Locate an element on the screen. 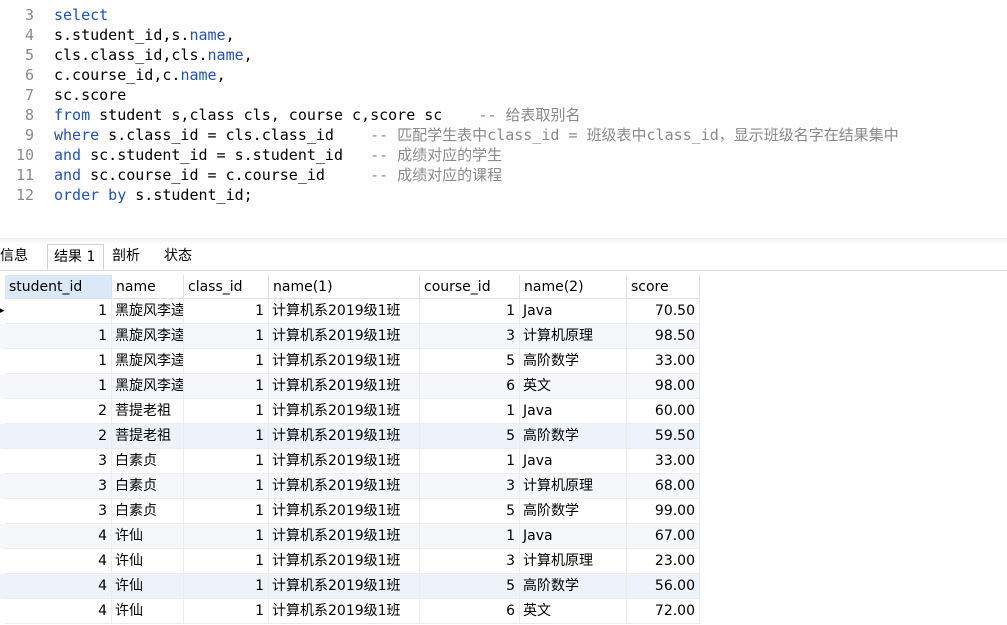 Image resolution: width=1007 pixels, height=625 pixels. tab-3: 状态 is located at coordinates (183, 257).